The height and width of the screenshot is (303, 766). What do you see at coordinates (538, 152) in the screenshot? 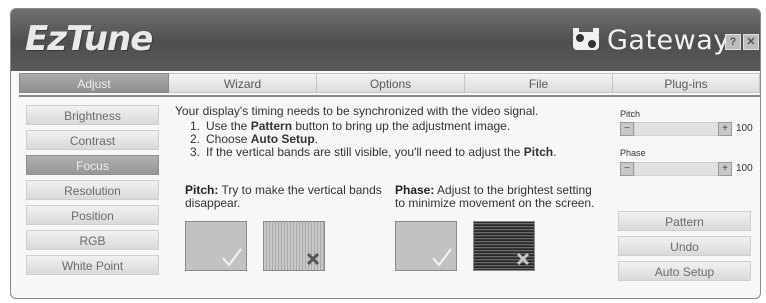
I see `step-bold: Pitch` at bounding box center [538, 152].